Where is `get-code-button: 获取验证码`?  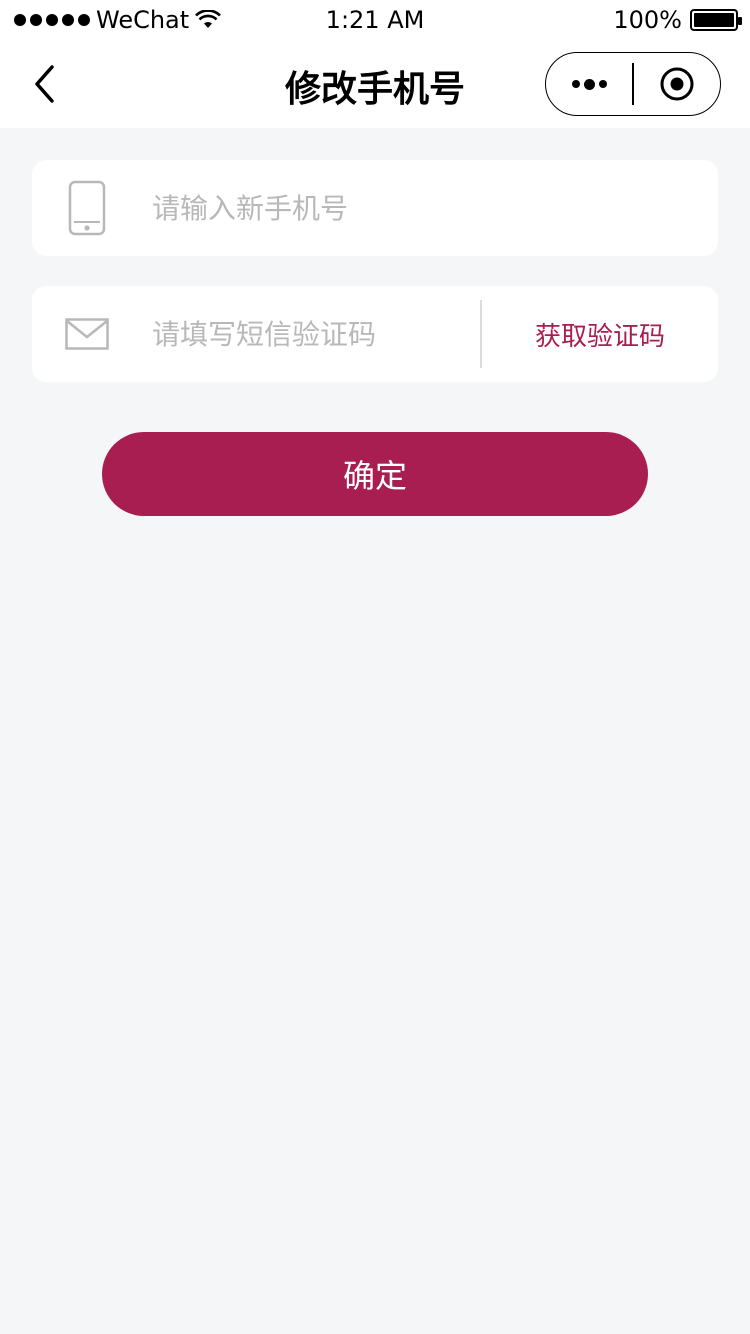
get-code-button: 获取验证码 is located at coordinates (600, 334).